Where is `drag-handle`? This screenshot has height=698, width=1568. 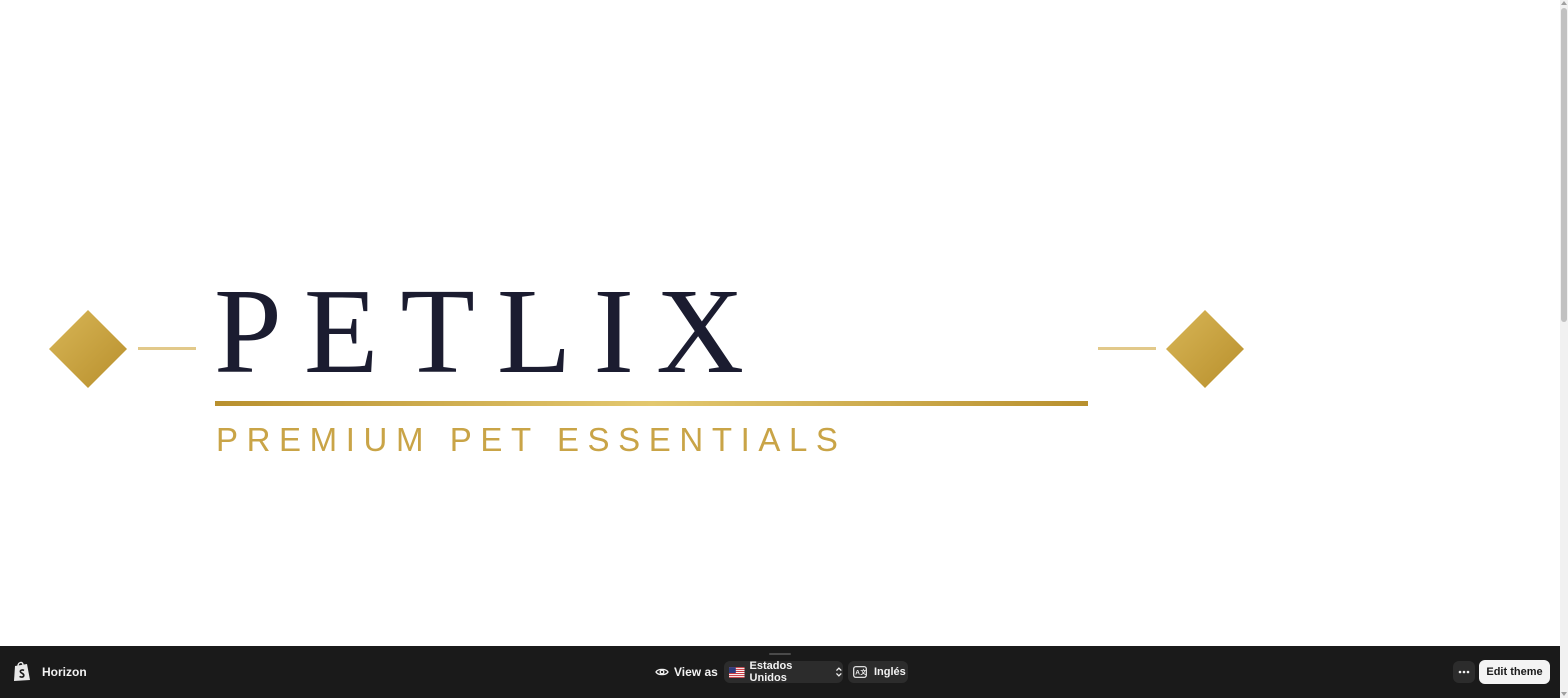
drag-handle is located at coordinates (780, 654).